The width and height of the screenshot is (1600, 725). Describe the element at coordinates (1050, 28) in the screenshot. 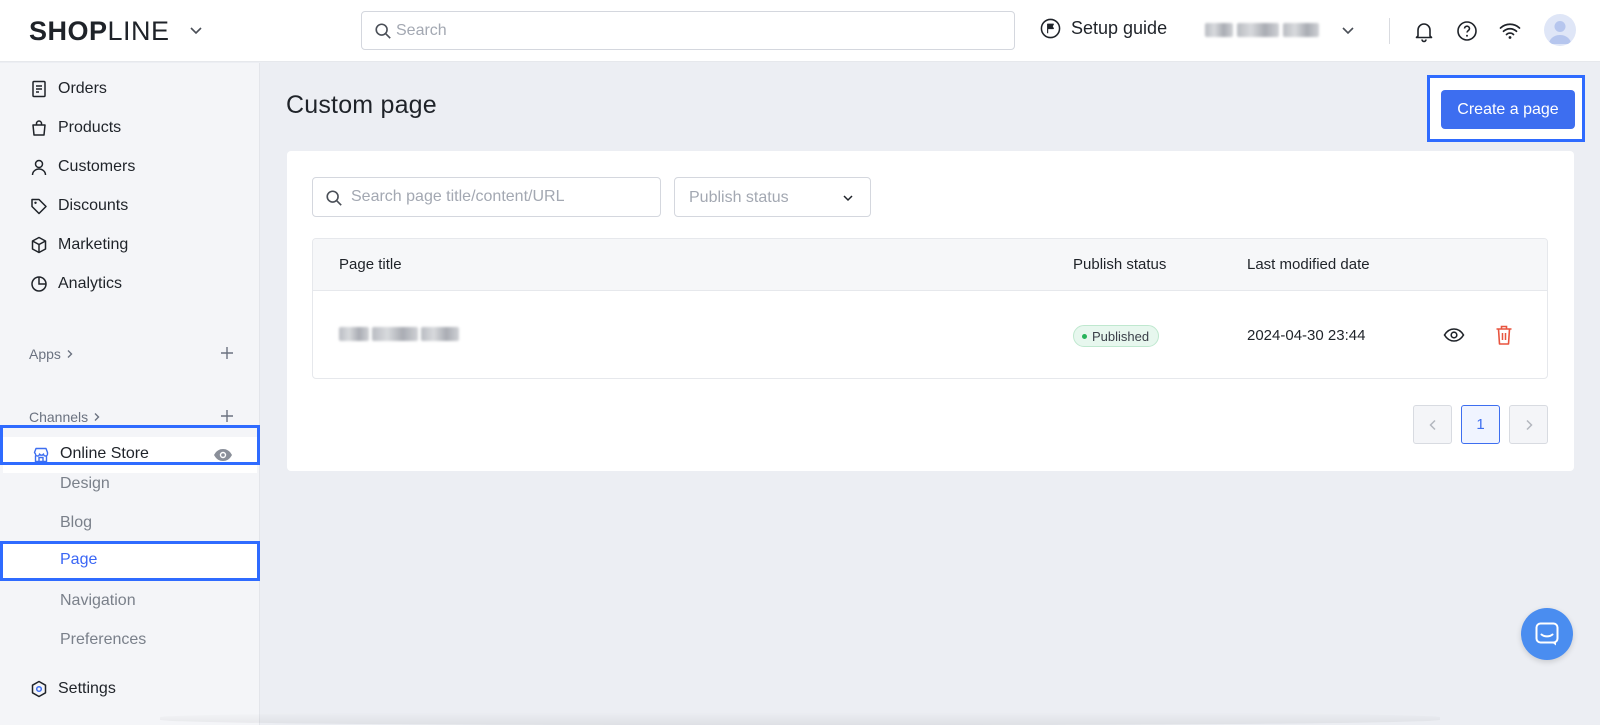

I see `flag-icon` at that location.